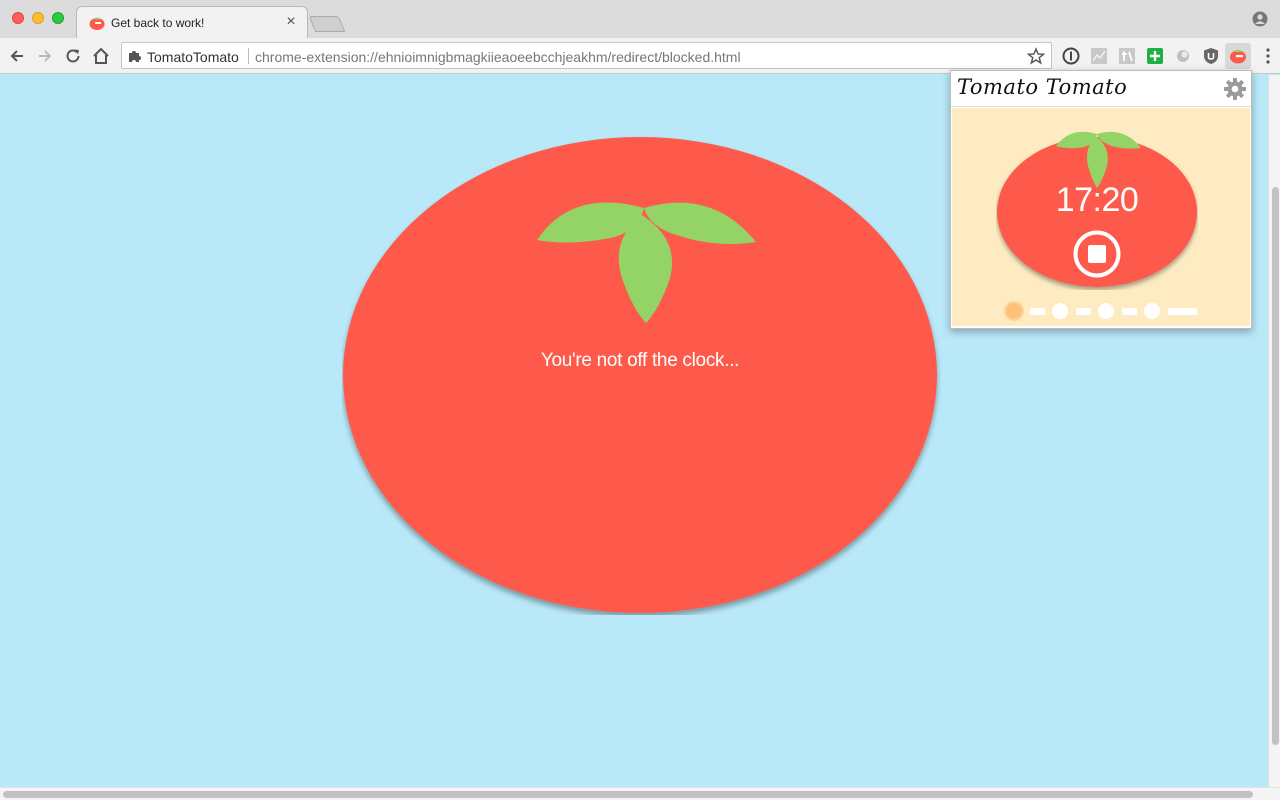 The height and width of the screenshot is (800, 1280). I want to click on popup-body: 17:20, so click(1101, 217).